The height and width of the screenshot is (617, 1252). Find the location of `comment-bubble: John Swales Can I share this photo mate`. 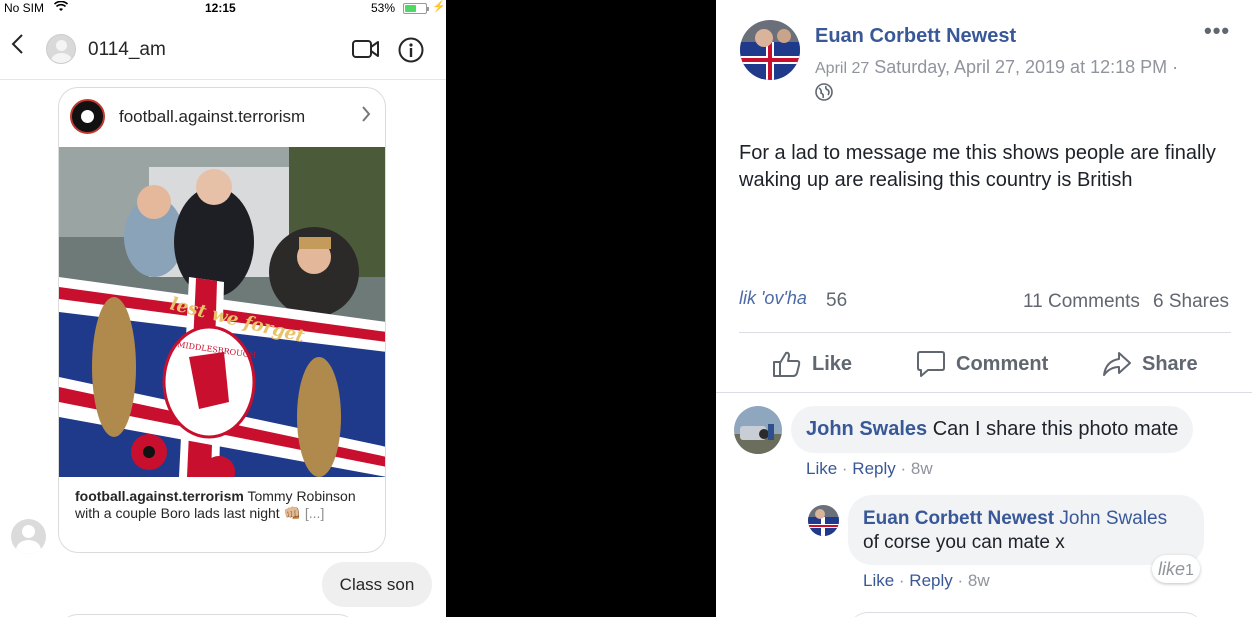

comment-bubble: John Swales Can I share this photo mate is located at coordinates (992, 429).